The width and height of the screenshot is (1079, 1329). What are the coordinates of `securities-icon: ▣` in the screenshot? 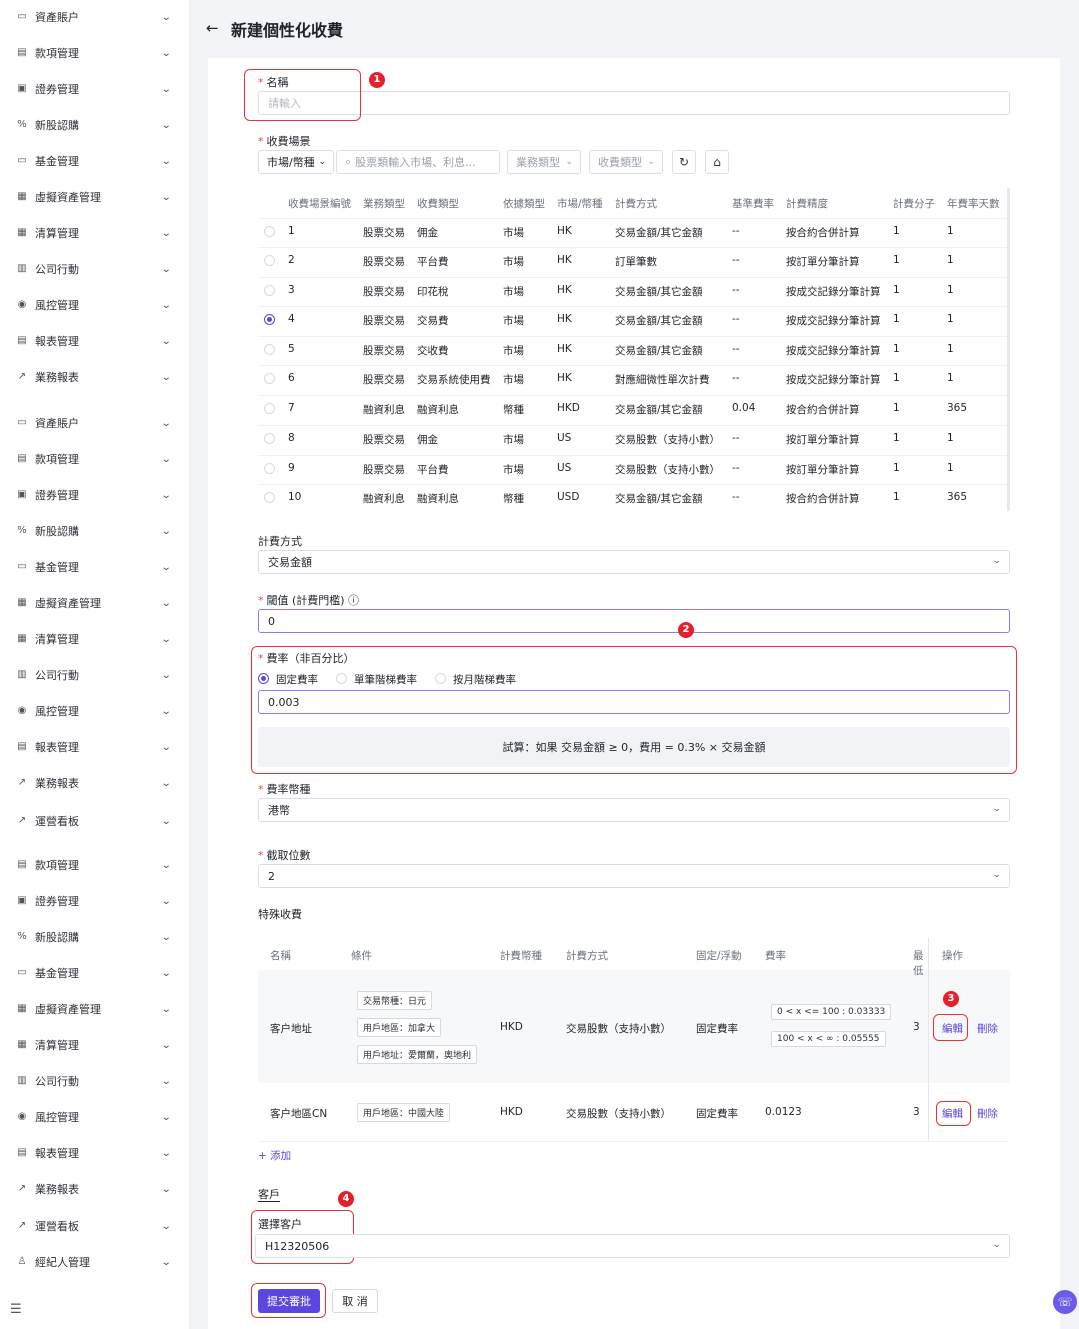 It's located at (22, 900).